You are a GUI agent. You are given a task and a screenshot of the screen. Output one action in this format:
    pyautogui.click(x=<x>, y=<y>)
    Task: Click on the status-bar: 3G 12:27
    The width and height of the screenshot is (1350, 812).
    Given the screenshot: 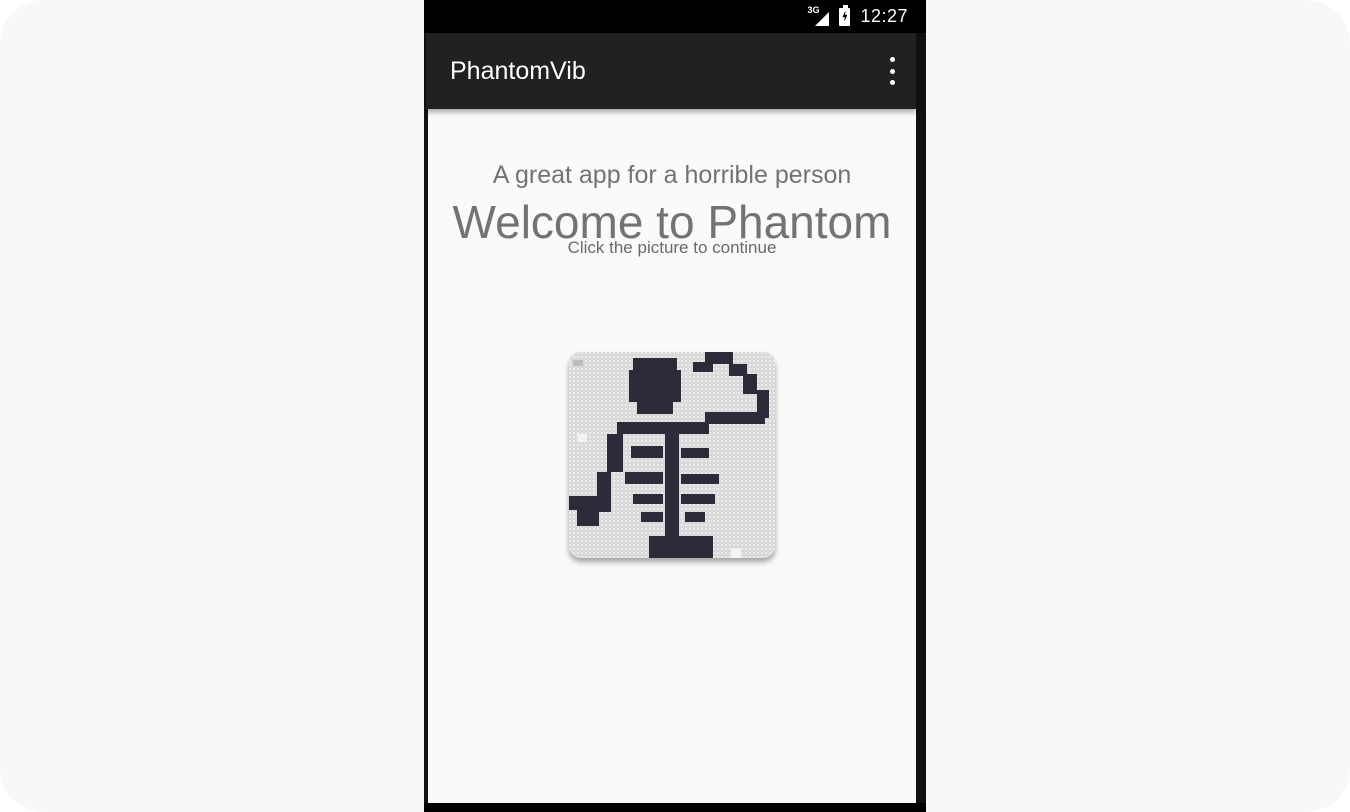 What is the action you would take?
    pyautogui.click(x=675, y=16)
    